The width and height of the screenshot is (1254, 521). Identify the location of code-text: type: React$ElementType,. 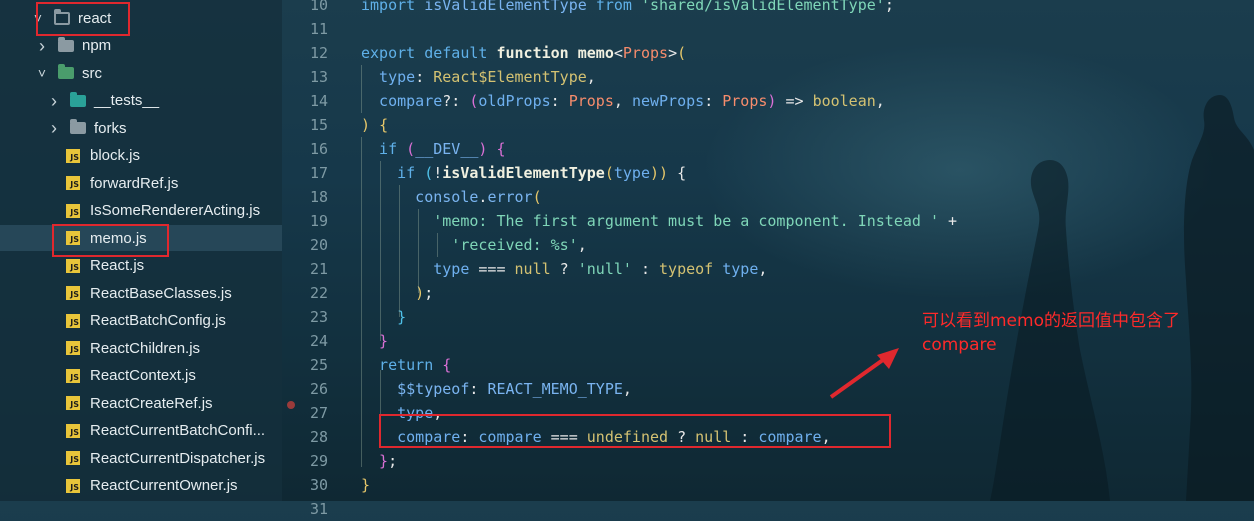
(478, 77).